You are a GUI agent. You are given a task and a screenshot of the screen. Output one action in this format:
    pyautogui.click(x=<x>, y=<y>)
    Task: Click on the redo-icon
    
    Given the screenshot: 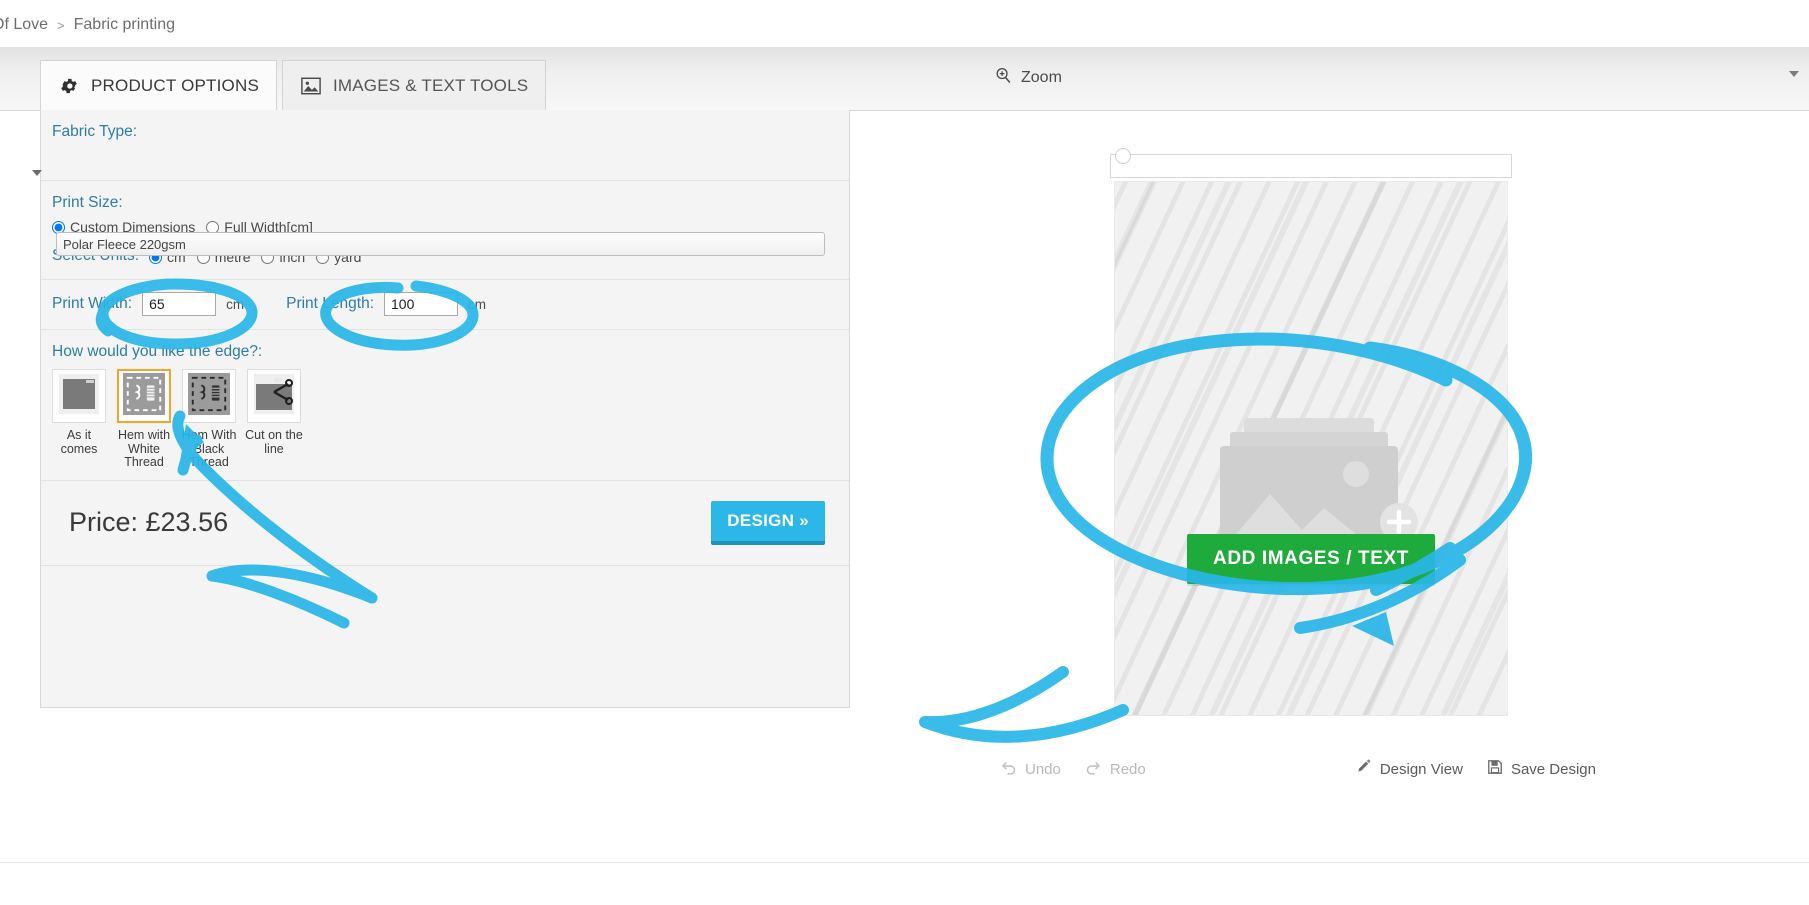 What is the action you would take?
    pyautogui.click(x=1093, y=769)
    